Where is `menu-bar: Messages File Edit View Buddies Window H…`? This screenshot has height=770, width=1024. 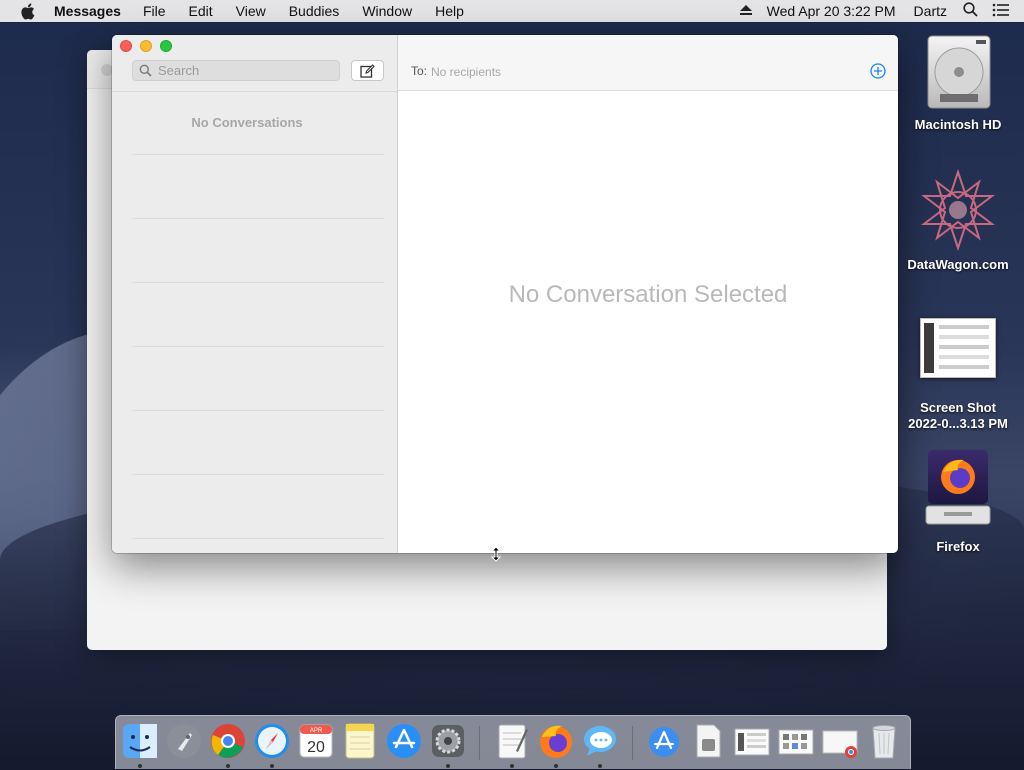
menu-bar: Messages File Edit View Buddies Window H… is located at coordinates (512, 11).